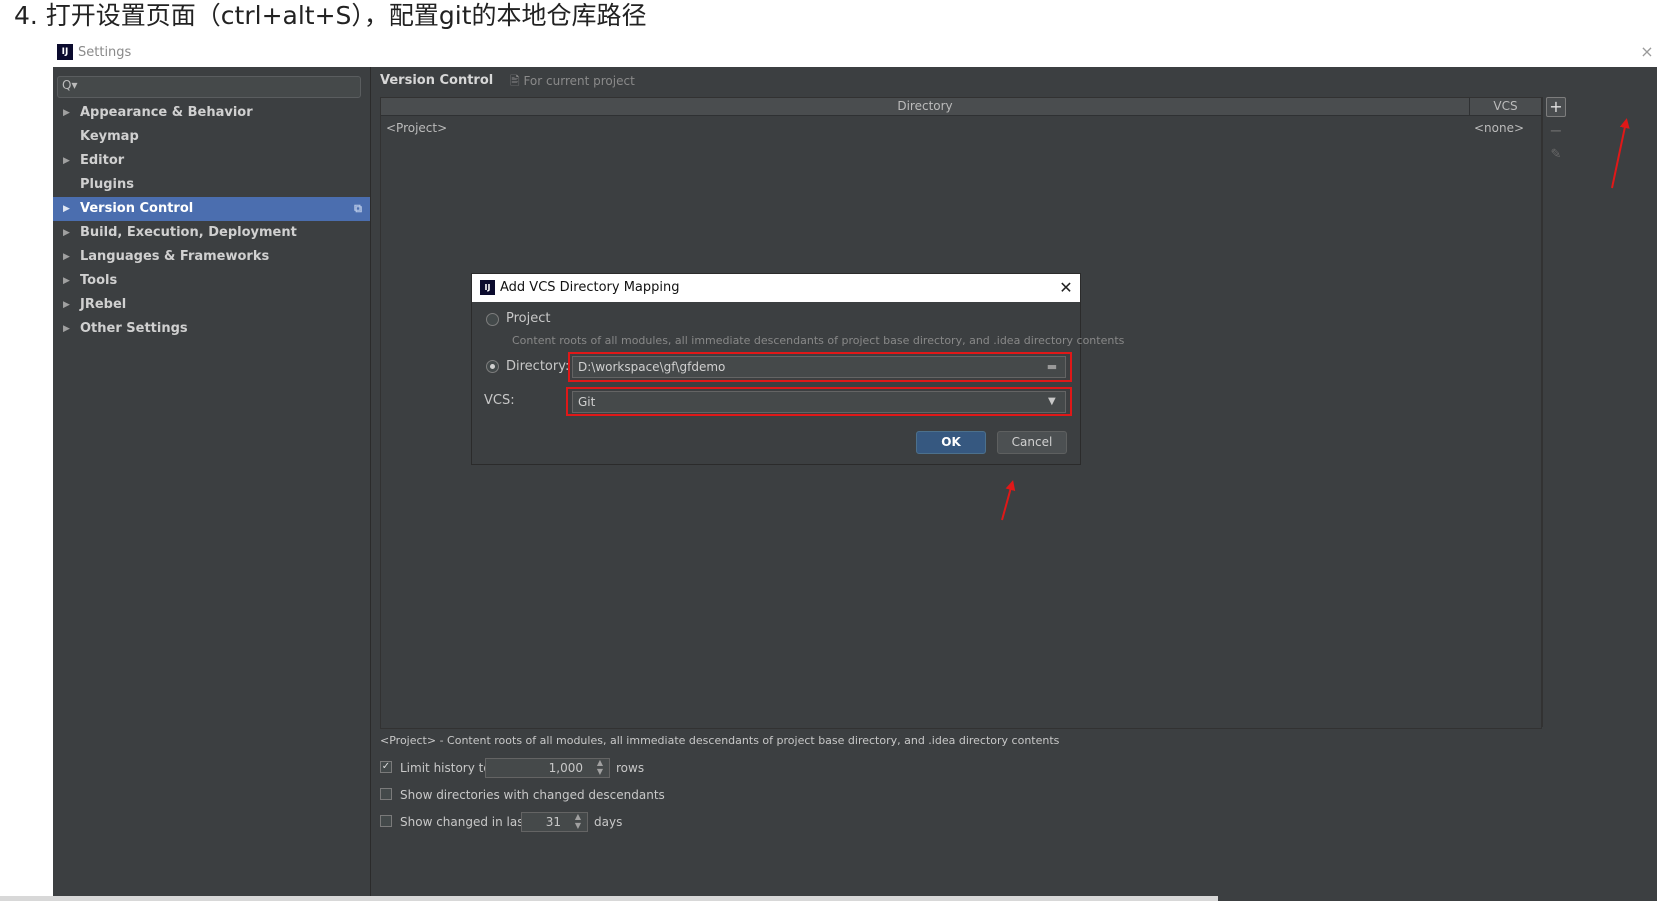  Describe the element at coordinates (1620, 153) in the screenshot. I see `annotation-arrow-add` at that location.